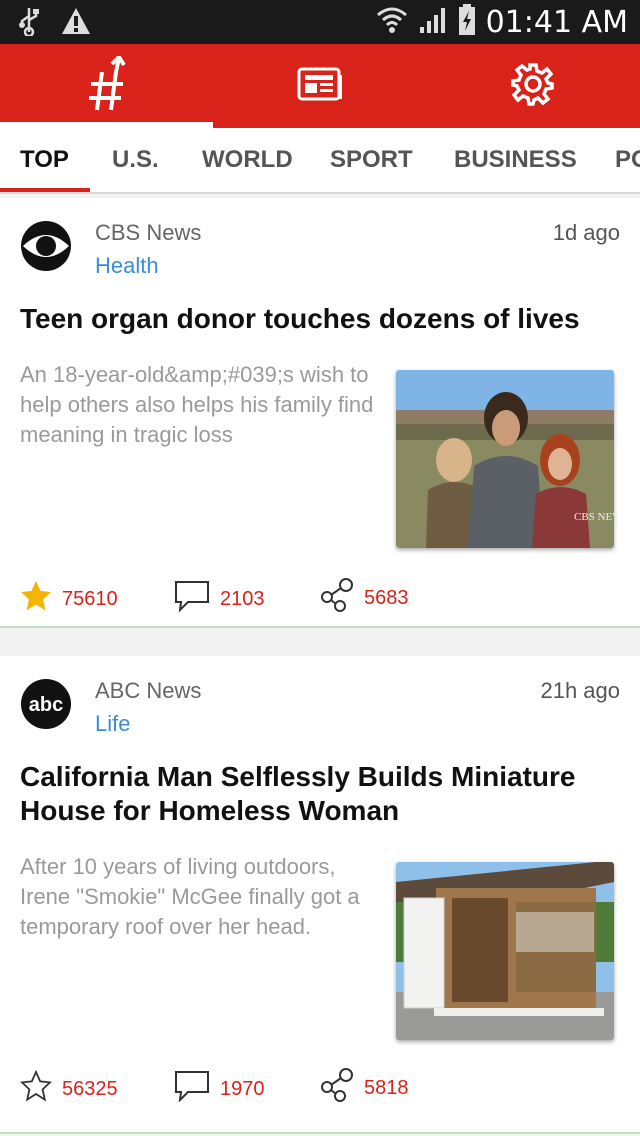 The width and height of the screenshot is (640, 1136). Describe the element at coordinates (46, 246) in the screenshot. I see `cbs-logo` at that location.